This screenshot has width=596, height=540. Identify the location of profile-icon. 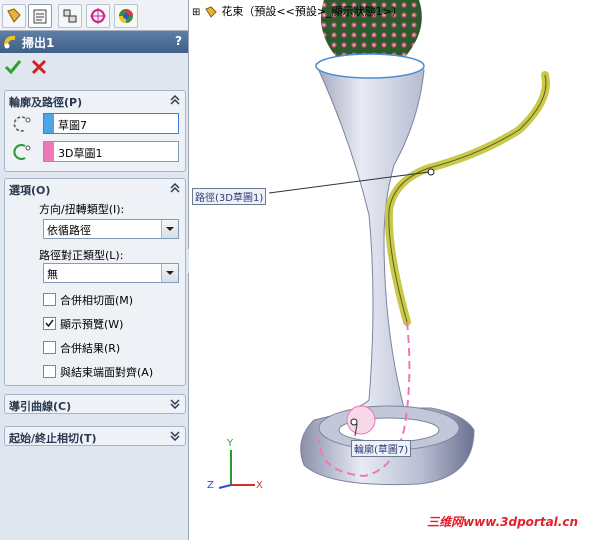
(22, 124).